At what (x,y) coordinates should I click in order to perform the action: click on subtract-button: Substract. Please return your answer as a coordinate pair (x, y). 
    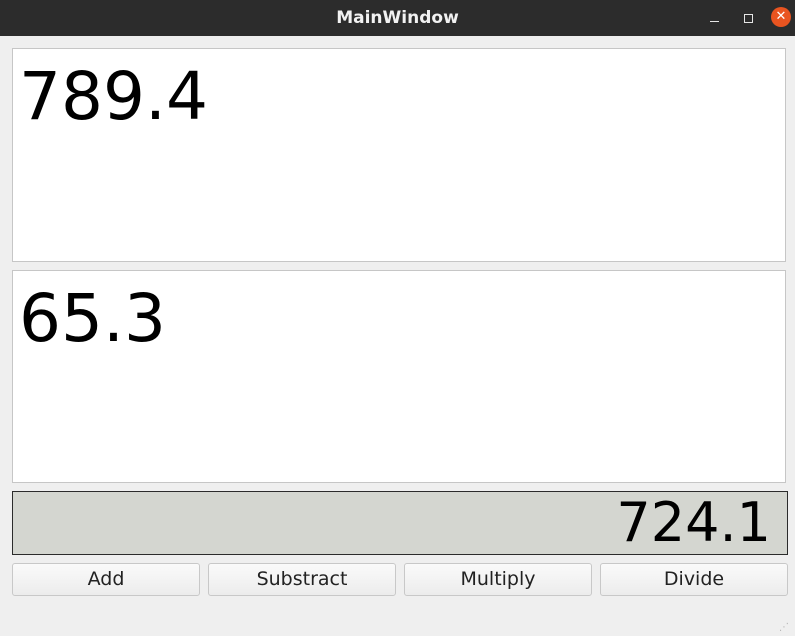
    Looking at the image, I should click on (302, 579).